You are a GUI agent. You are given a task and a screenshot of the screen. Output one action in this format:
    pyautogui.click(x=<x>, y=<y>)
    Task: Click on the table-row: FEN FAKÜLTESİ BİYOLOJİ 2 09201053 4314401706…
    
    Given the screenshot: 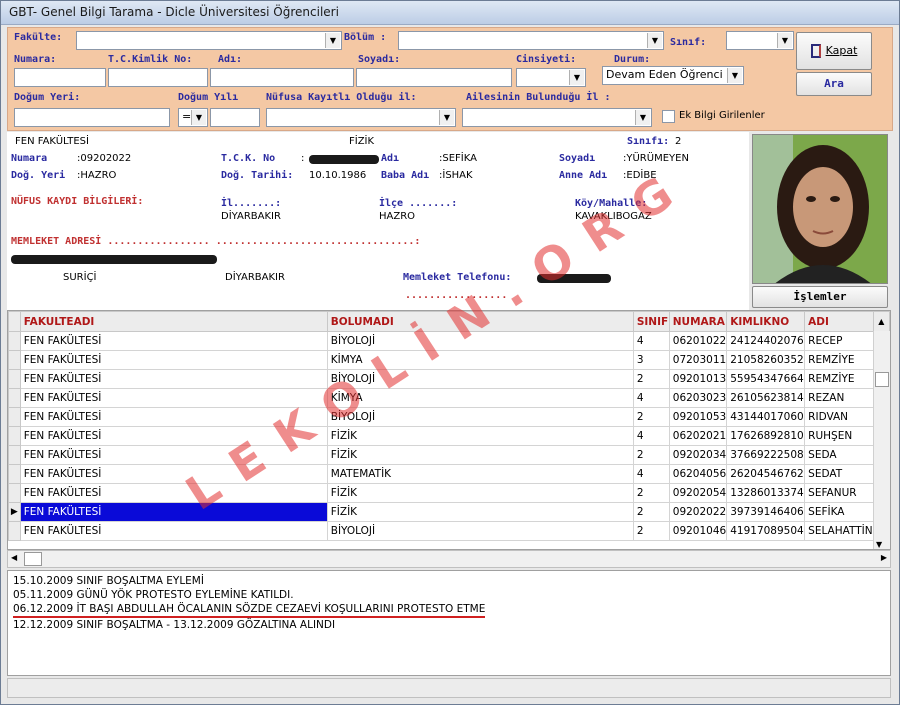 What is the action you would take?
    pyautogui.click(x=449, y=417)
    